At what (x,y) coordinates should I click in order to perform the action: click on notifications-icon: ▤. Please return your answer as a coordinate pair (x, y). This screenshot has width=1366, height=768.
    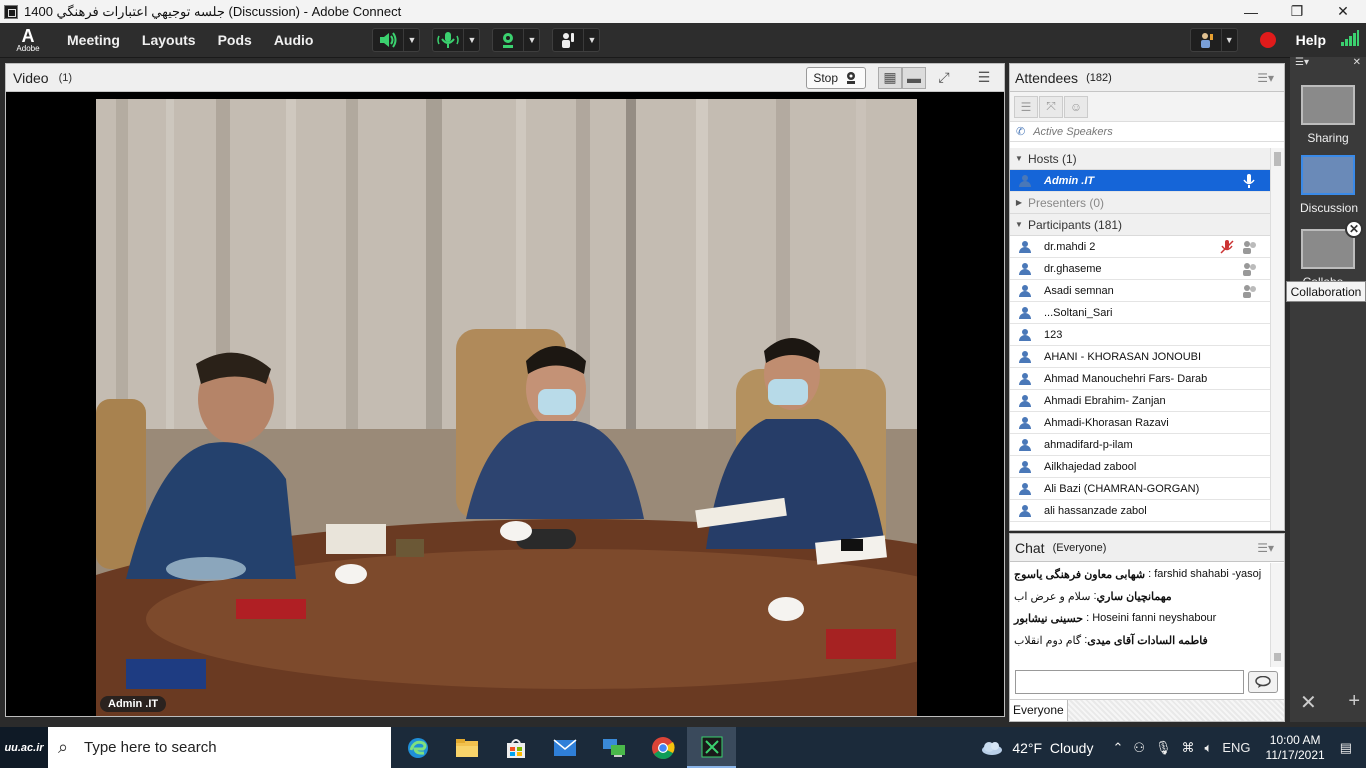
    Looking at the image, I should click on (1346, 748).